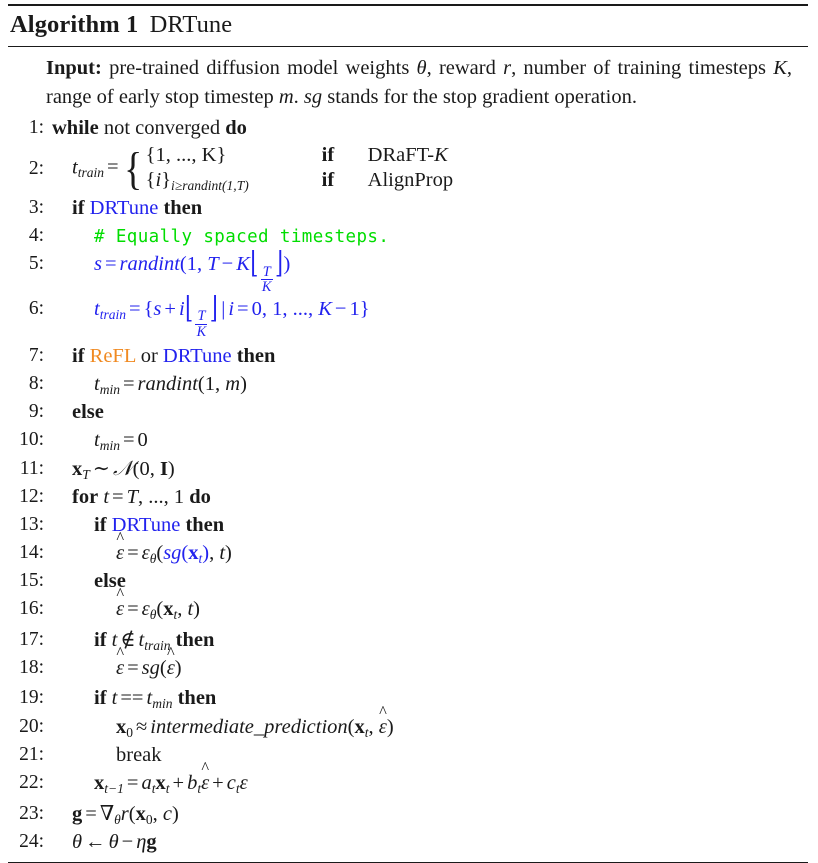  What do you see at coordinates (172, 552) in the screenshot?
I see `fn-sg-14: sg` at bounding box center [172, 552].